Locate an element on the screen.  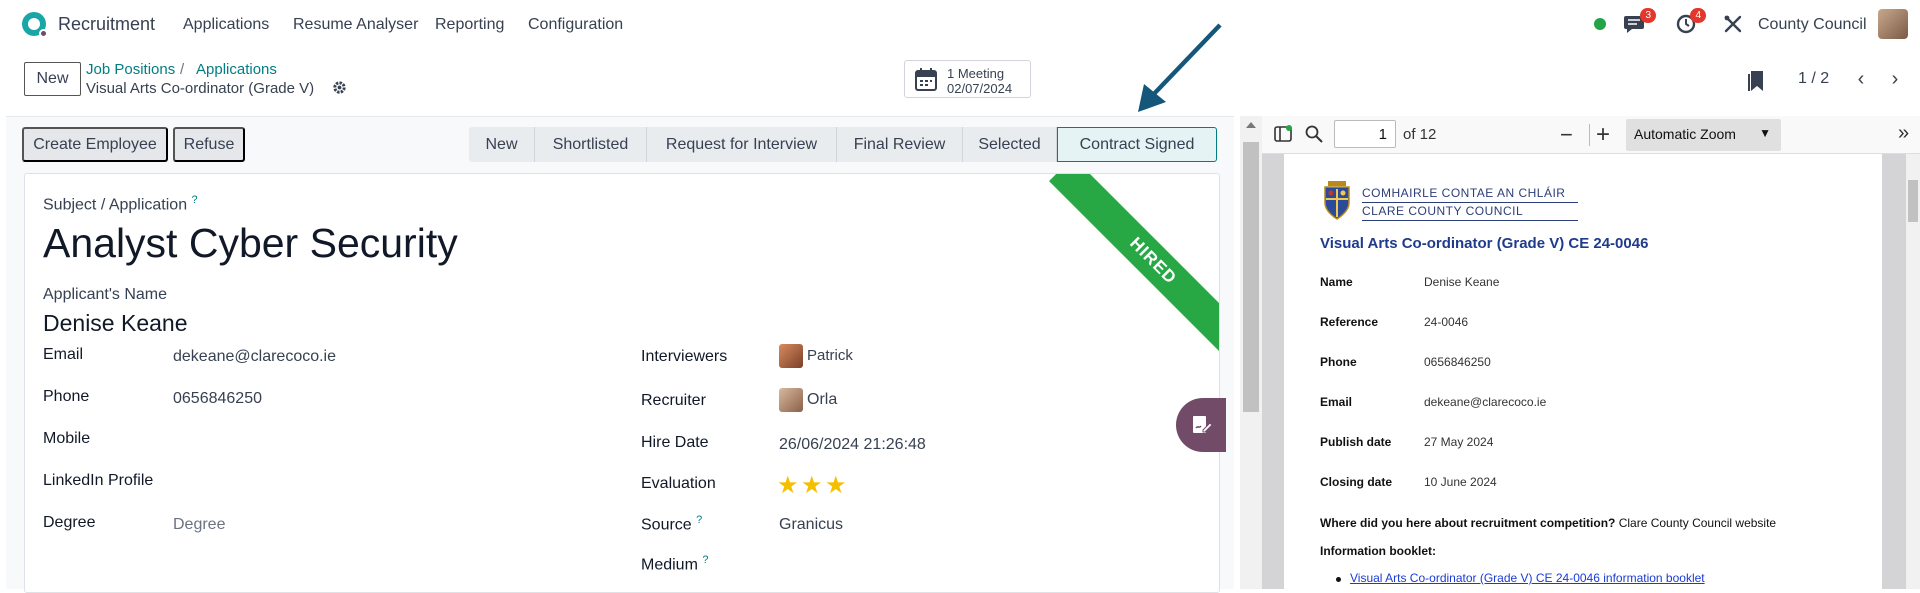
meeting-smart-button: 1 Meeting 02/07/2024 is located at coordinates (967, 79).